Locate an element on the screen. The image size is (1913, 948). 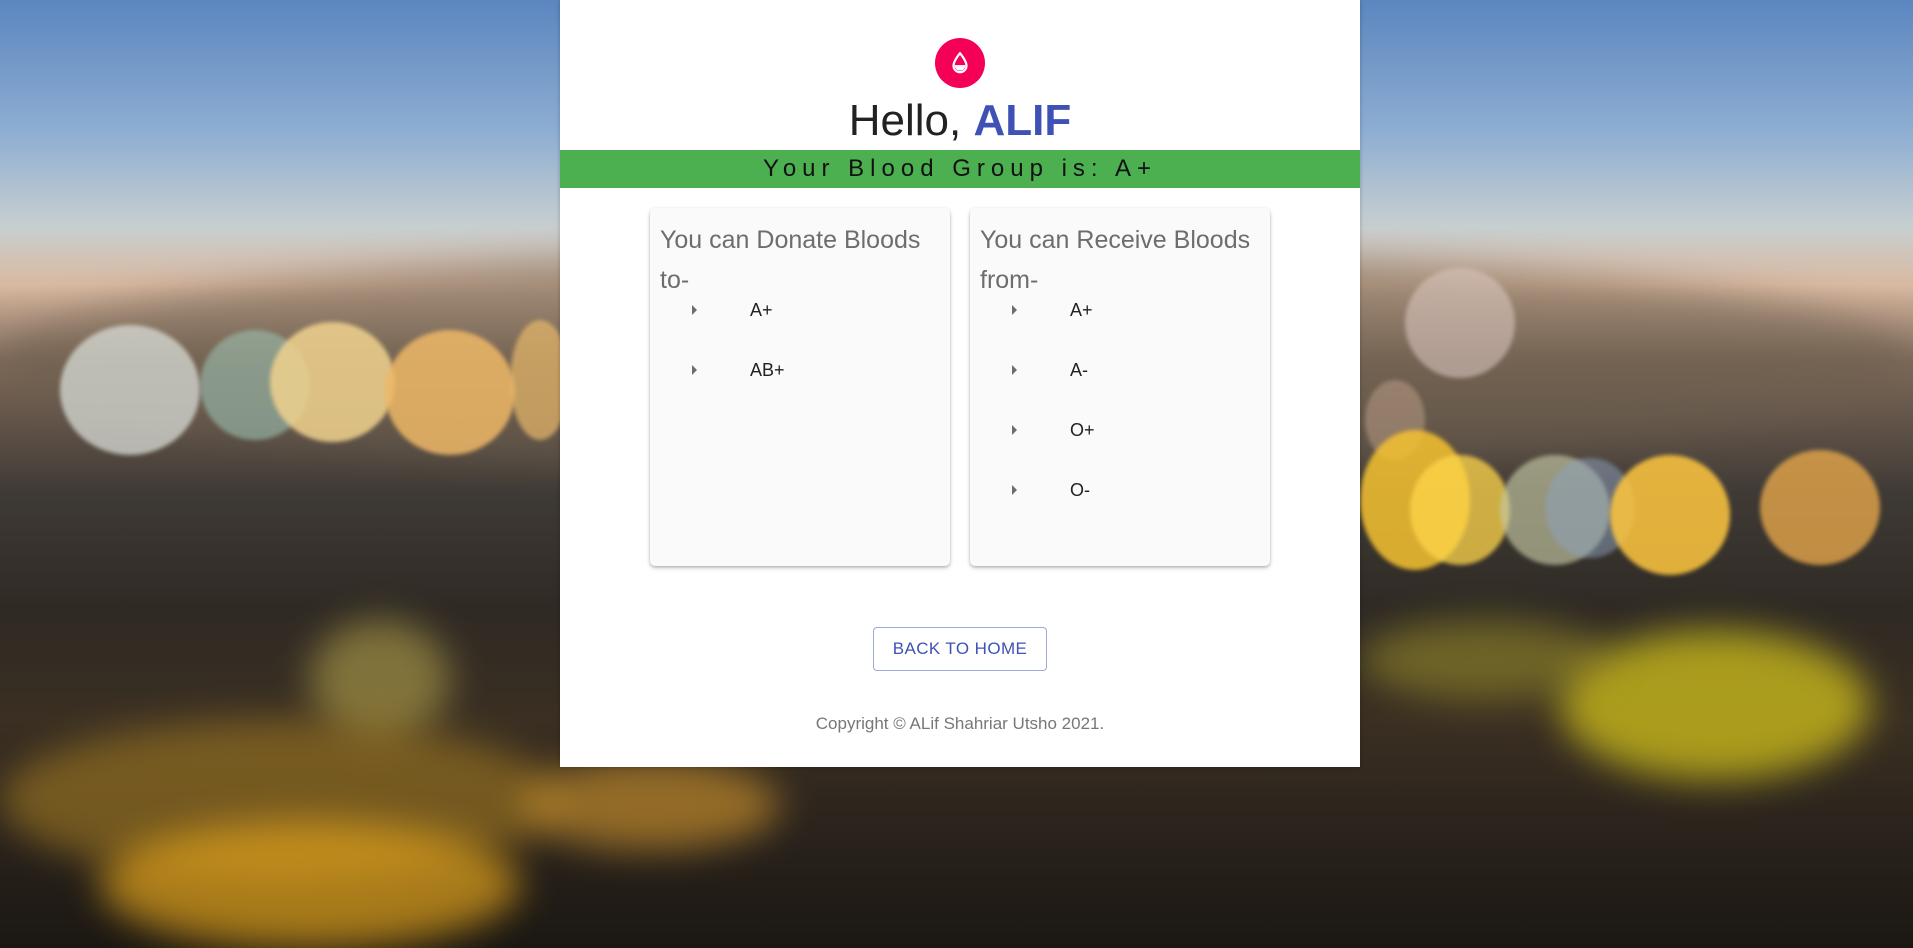
list-item: O- is located at coordinates (1120, 517).